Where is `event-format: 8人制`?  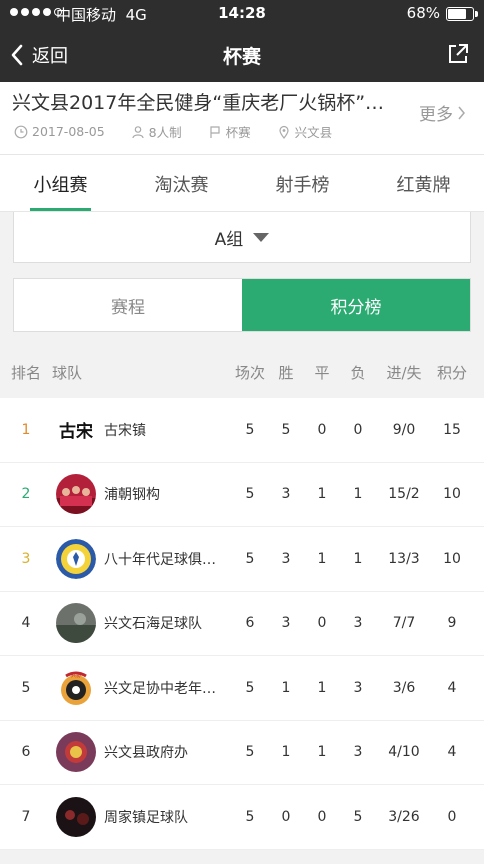
event-format: 8人制 is located at coordinates (165, 132).